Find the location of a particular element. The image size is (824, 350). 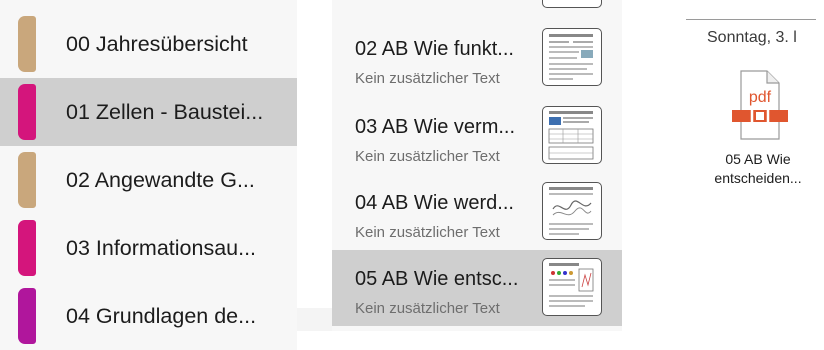

page-item: 03 AB Wie verm... Kein zusätzlicher Text is located at coordinates (477, 136).